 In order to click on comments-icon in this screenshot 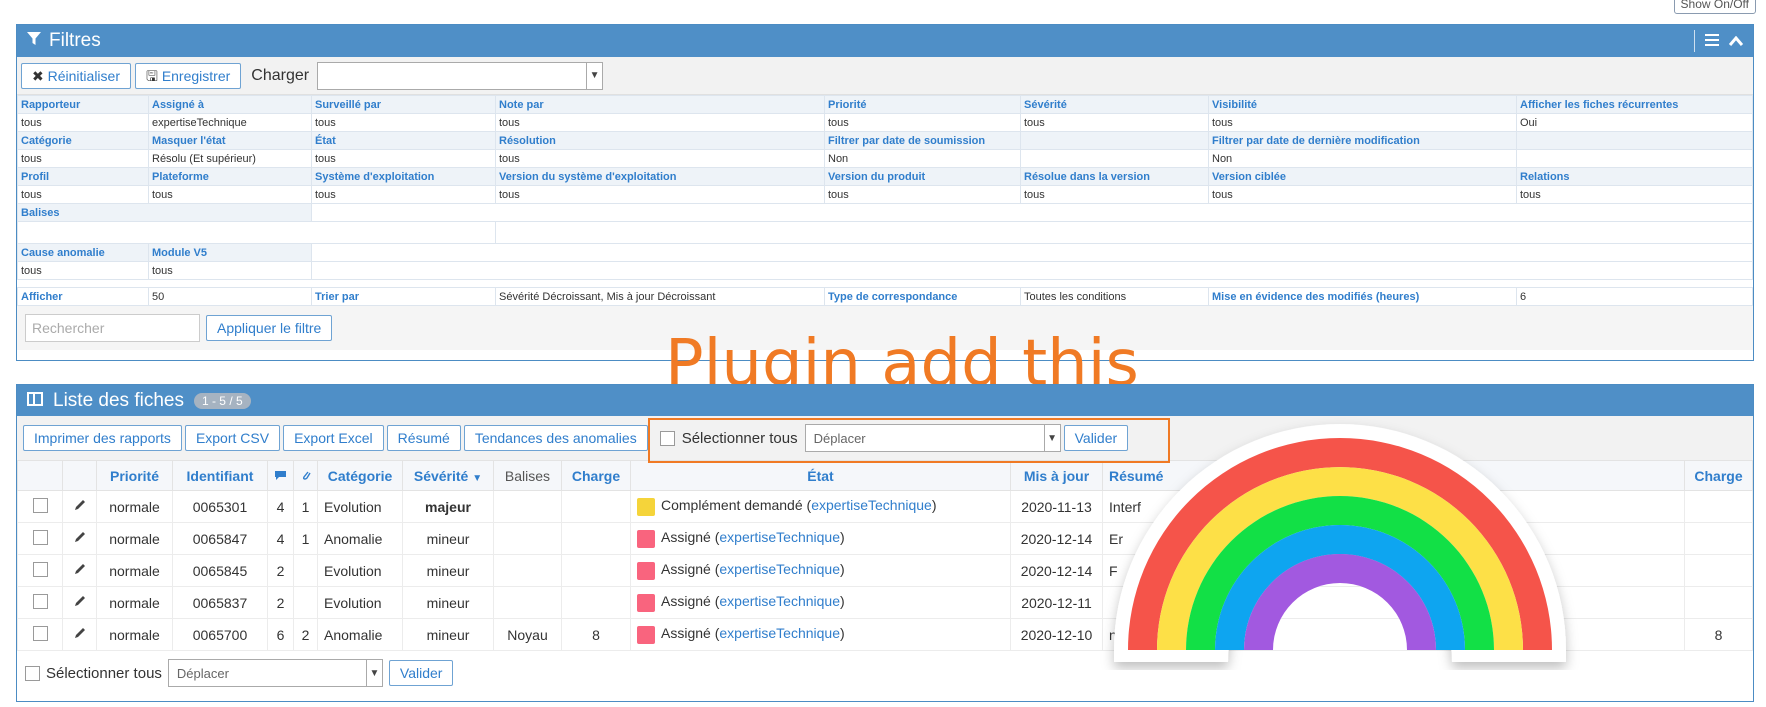, I will do `click(280, 475)`.